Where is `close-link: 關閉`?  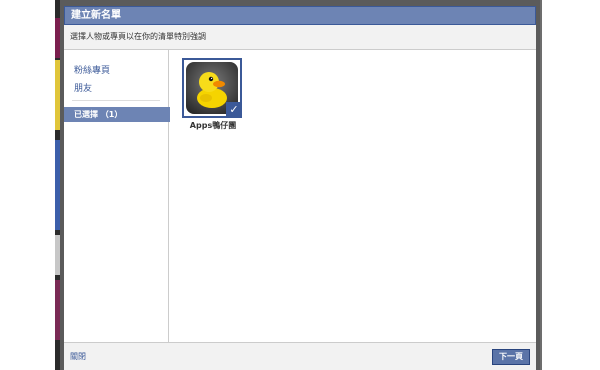
close-link: 關閉 is located at coordinates (78, 356).